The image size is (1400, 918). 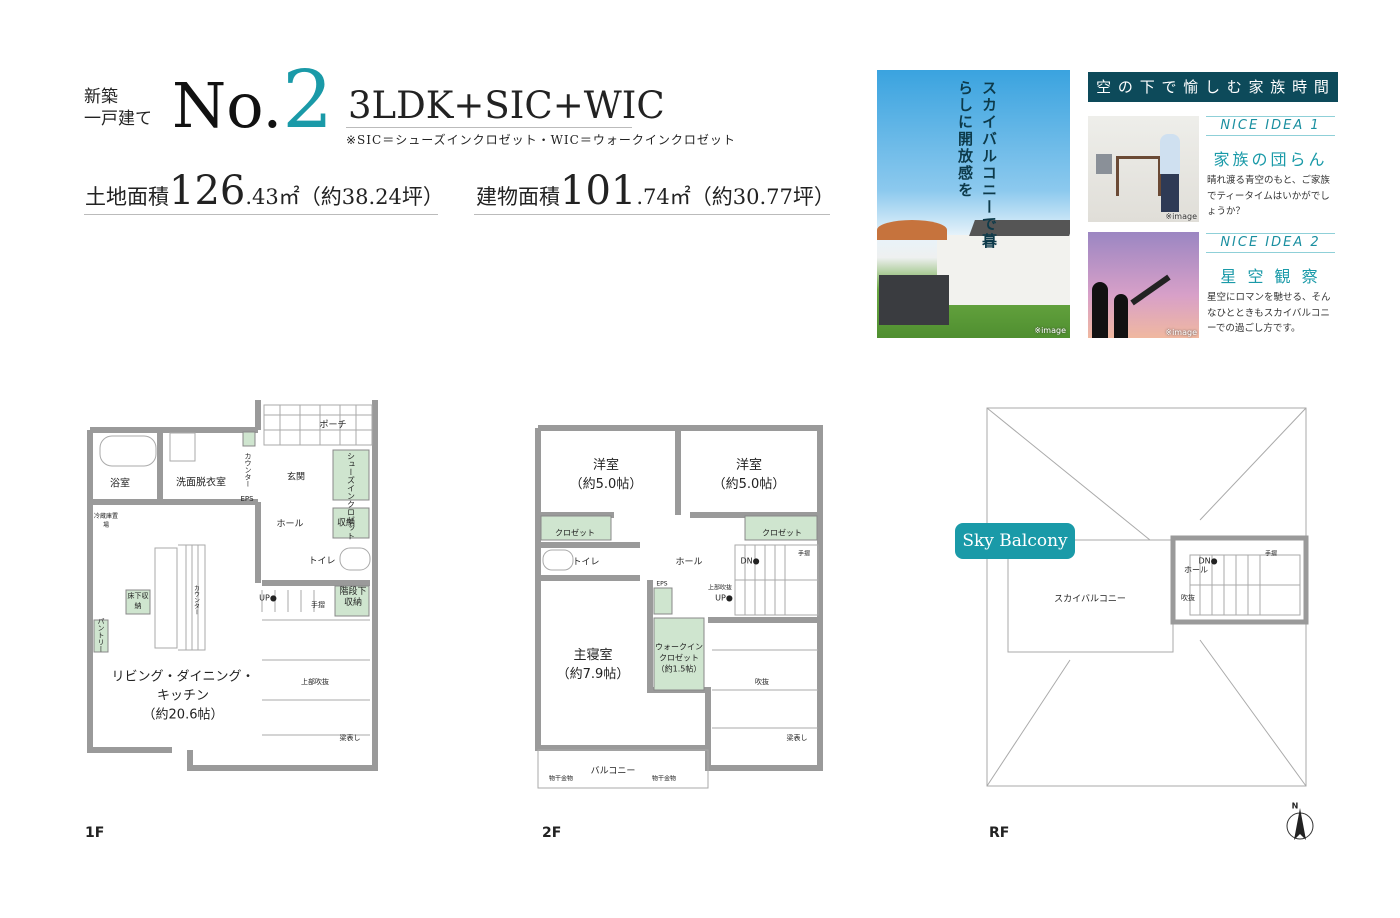 What do you see at coordinates (351, 496) in the screenshot?
I see `f1-shoes-closet: シューズインクロゼット` at bounding box center [351, 496].